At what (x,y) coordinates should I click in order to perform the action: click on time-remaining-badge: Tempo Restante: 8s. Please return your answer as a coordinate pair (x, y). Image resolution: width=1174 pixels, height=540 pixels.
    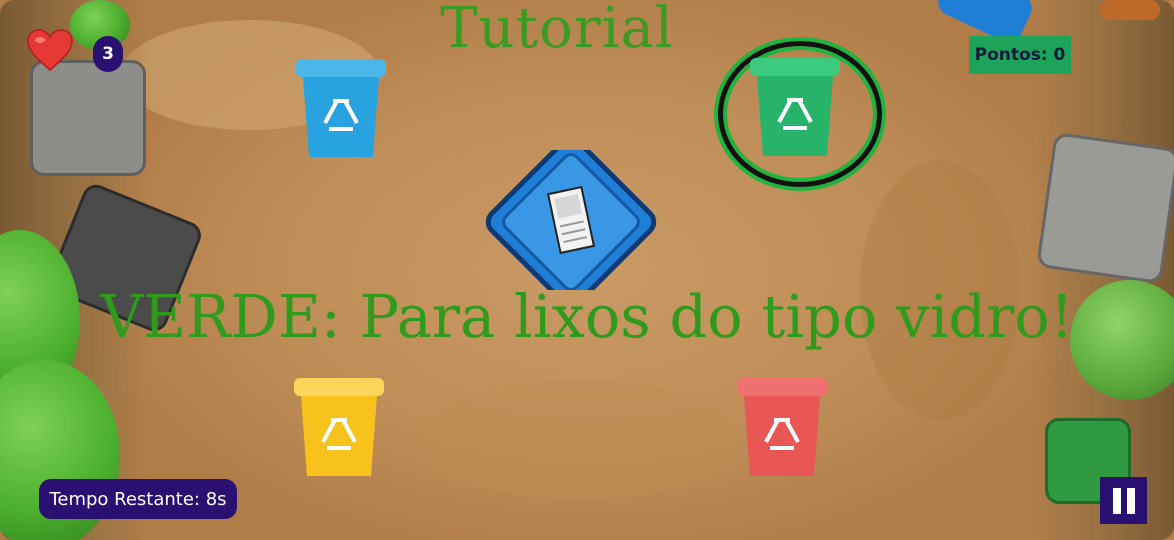
    Looking at the image, I should click on (138, 499).